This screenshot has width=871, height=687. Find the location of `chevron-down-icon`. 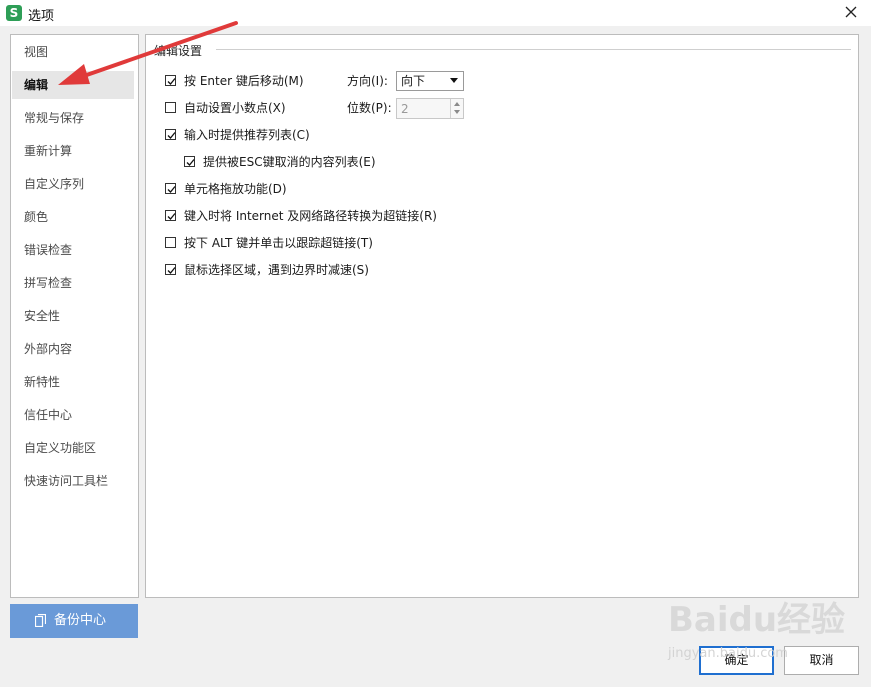

chevron-down-icon is located at coordinates (454, 80).